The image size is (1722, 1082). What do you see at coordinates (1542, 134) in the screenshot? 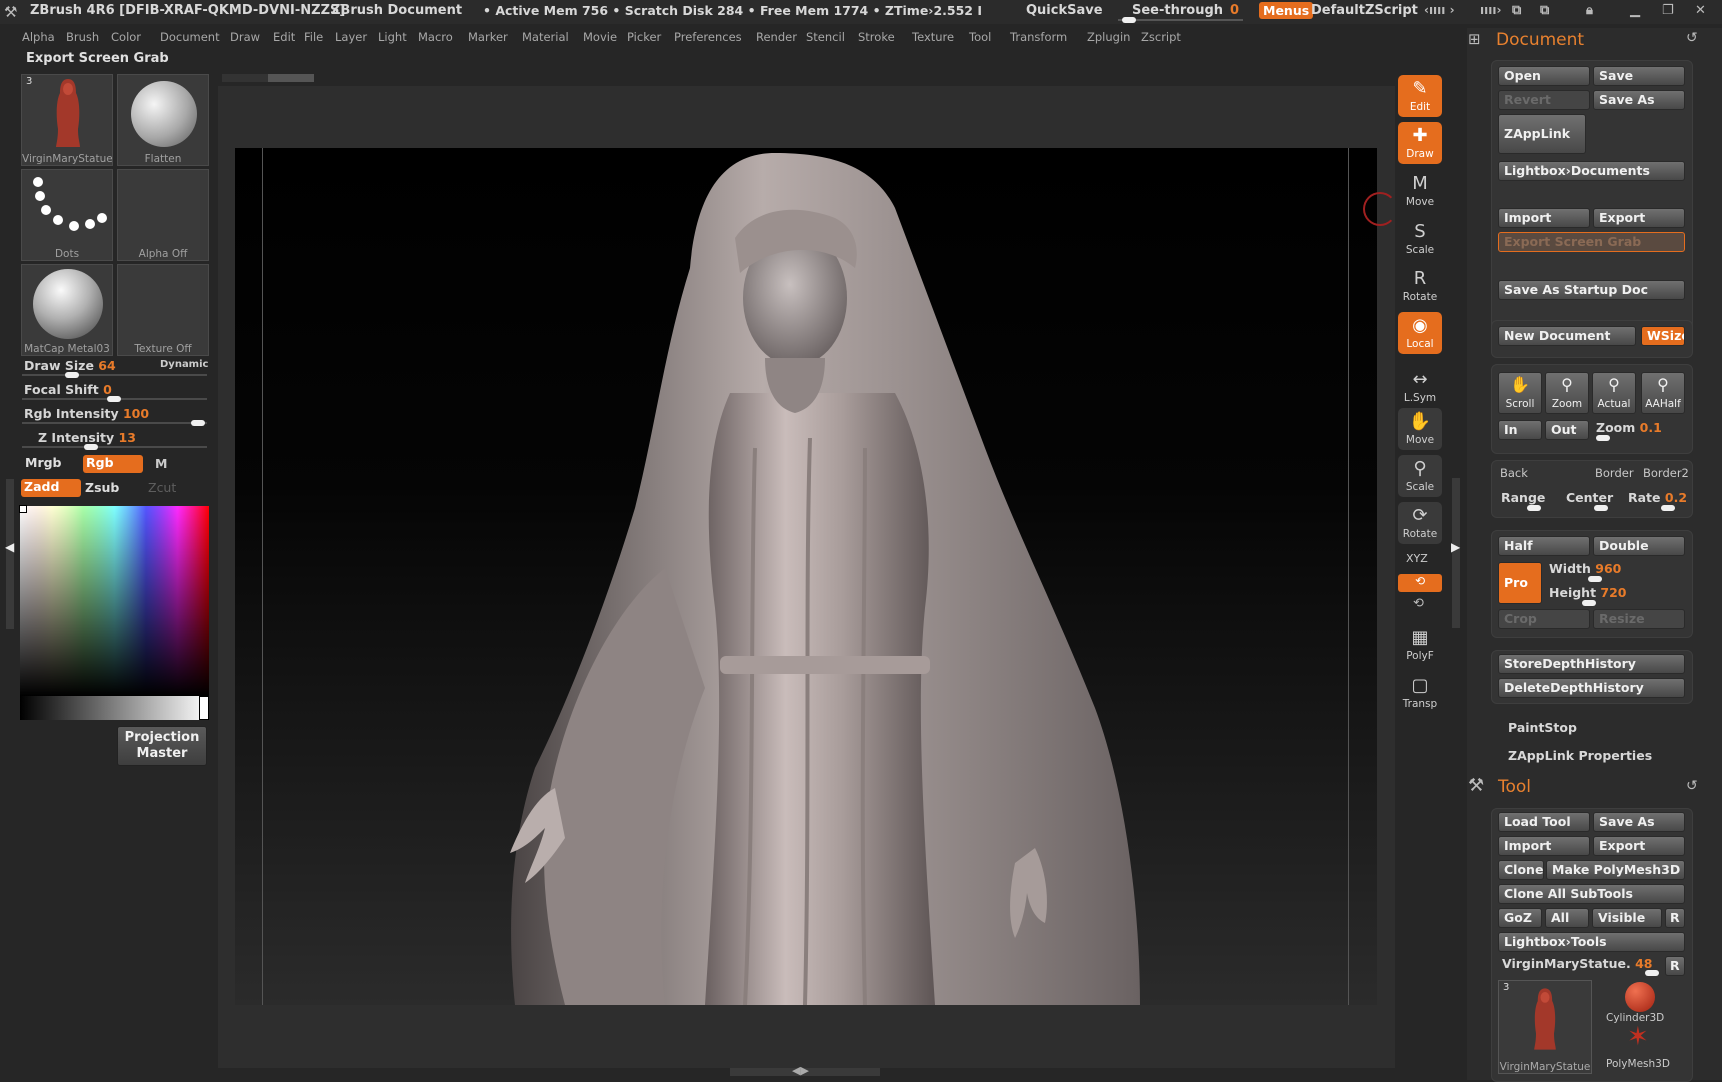
I see `zapplink-button: ZAppLink` at bounding box center [1542, 134].